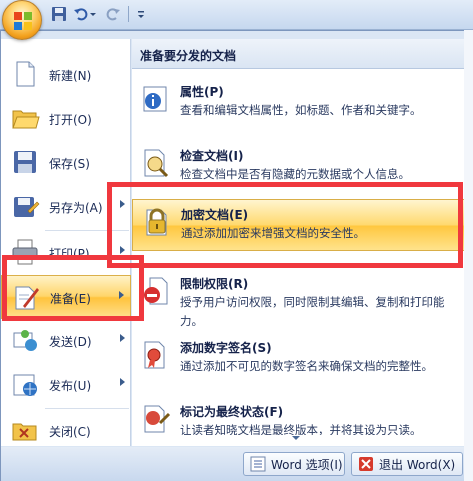 This screenshot has width=473, height=481. Describe the element at coordinates (25, 430) in the screenshot. I see `close-folder-icon` at that location.